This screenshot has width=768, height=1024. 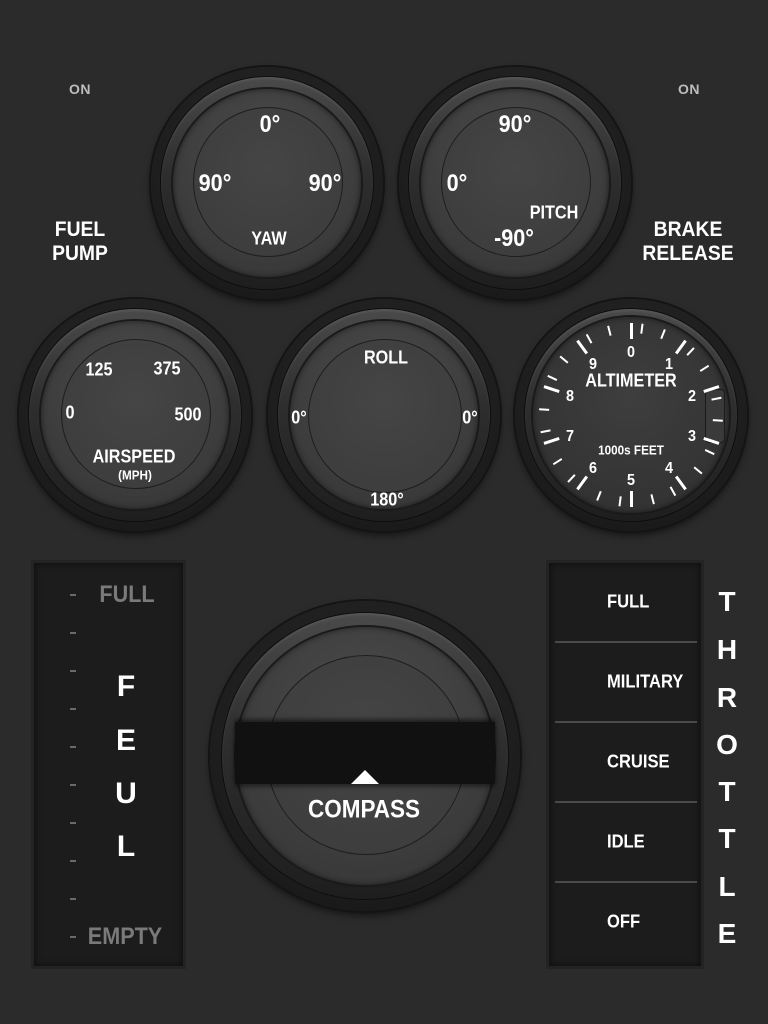 What do you see at coordinates (365, 777) in the screenshot?
I see `compass-pointer-icon` at bounding box center [365, 777].